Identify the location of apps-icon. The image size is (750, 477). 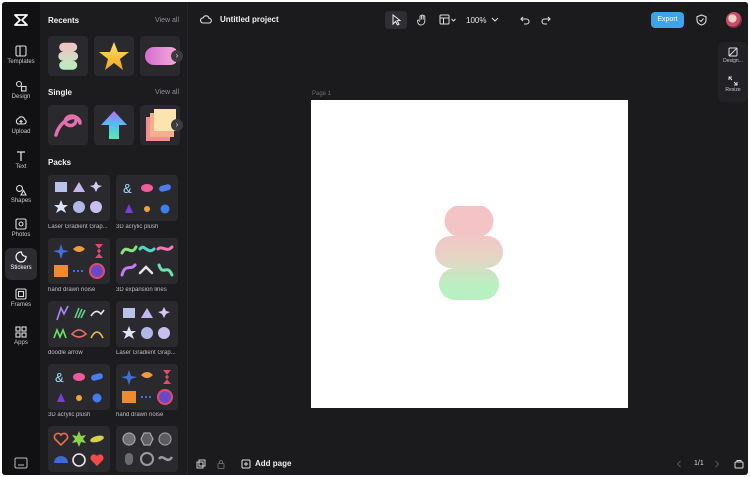
(21, 332).